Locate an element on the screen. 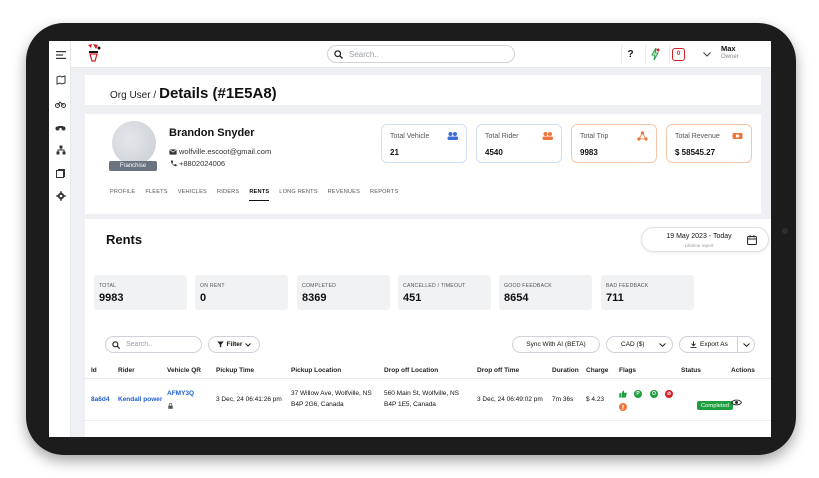 Image resolution: width=819 pixels, height=478 pixels. col-pickup-location: Pickup Location is located at coordinates (316, 370).